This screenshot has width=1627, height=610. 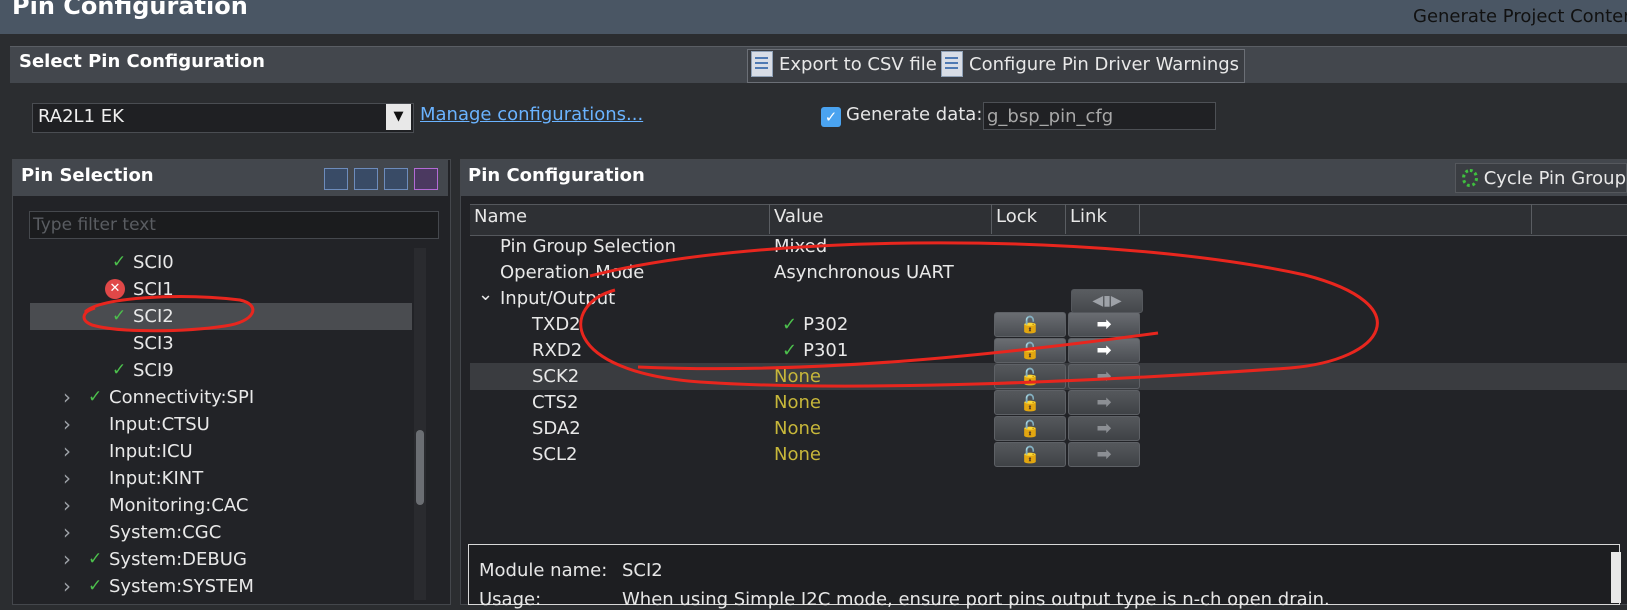 What do you see at coordinates (825, 324) in the screenshot?
I see `row-value: P302` at bounding box center [825, 324].